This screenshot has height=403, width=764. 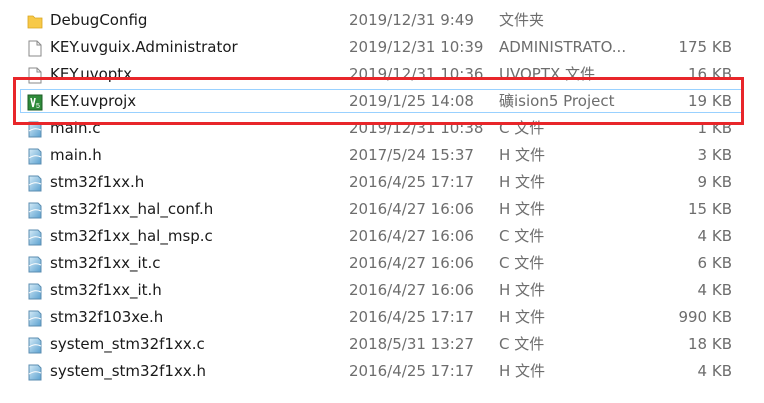 What do you see at coordinates (710, 344) in the screenshot?
I see `file-size: 18 KB` at bounding box center [710, 344].